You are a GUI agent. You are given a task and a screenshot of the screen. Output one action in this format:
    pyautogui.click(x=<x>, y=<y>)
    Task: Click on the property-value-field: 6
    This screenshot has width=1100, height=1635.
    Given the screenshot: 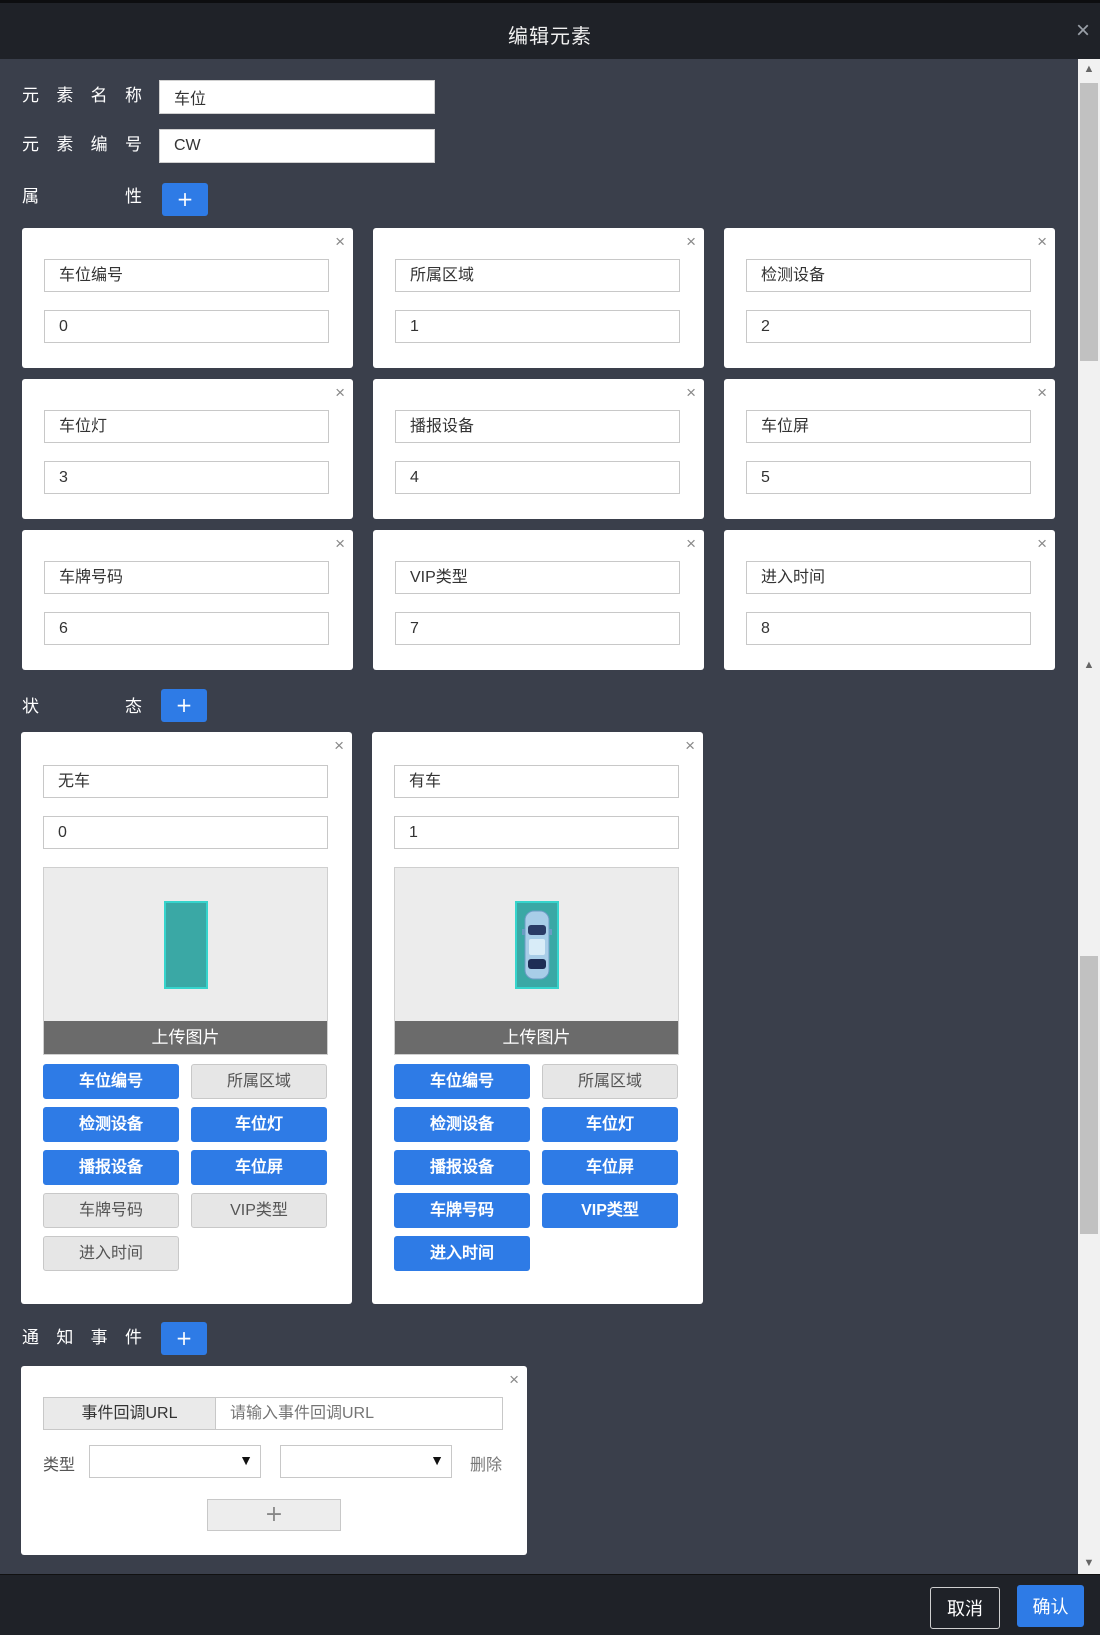 What is the action you would take?
    pyautogui.click(x=186, y=628)
    